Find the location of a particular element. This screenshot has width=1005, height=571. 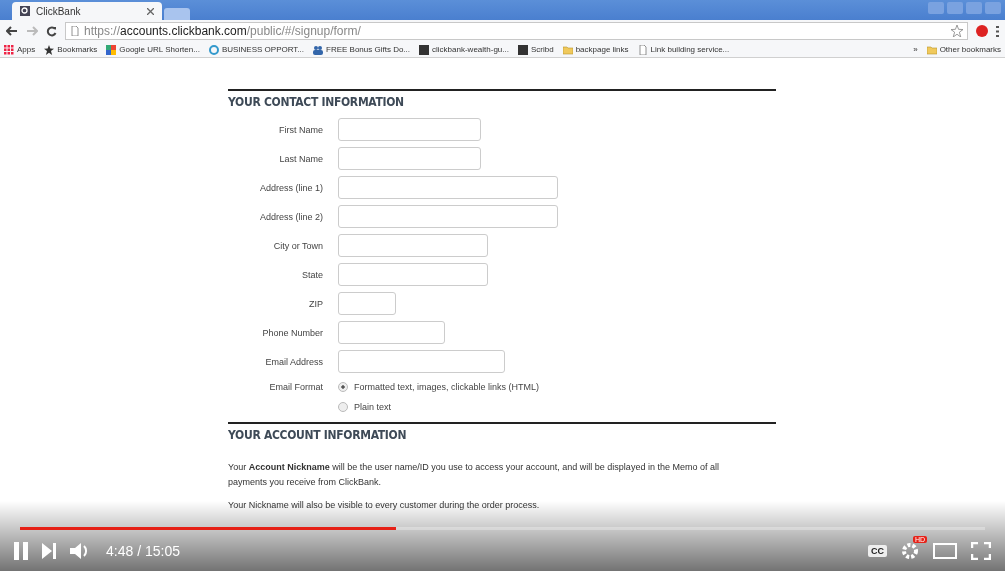

theater-mode-icon is located at coordinates (945, 550).